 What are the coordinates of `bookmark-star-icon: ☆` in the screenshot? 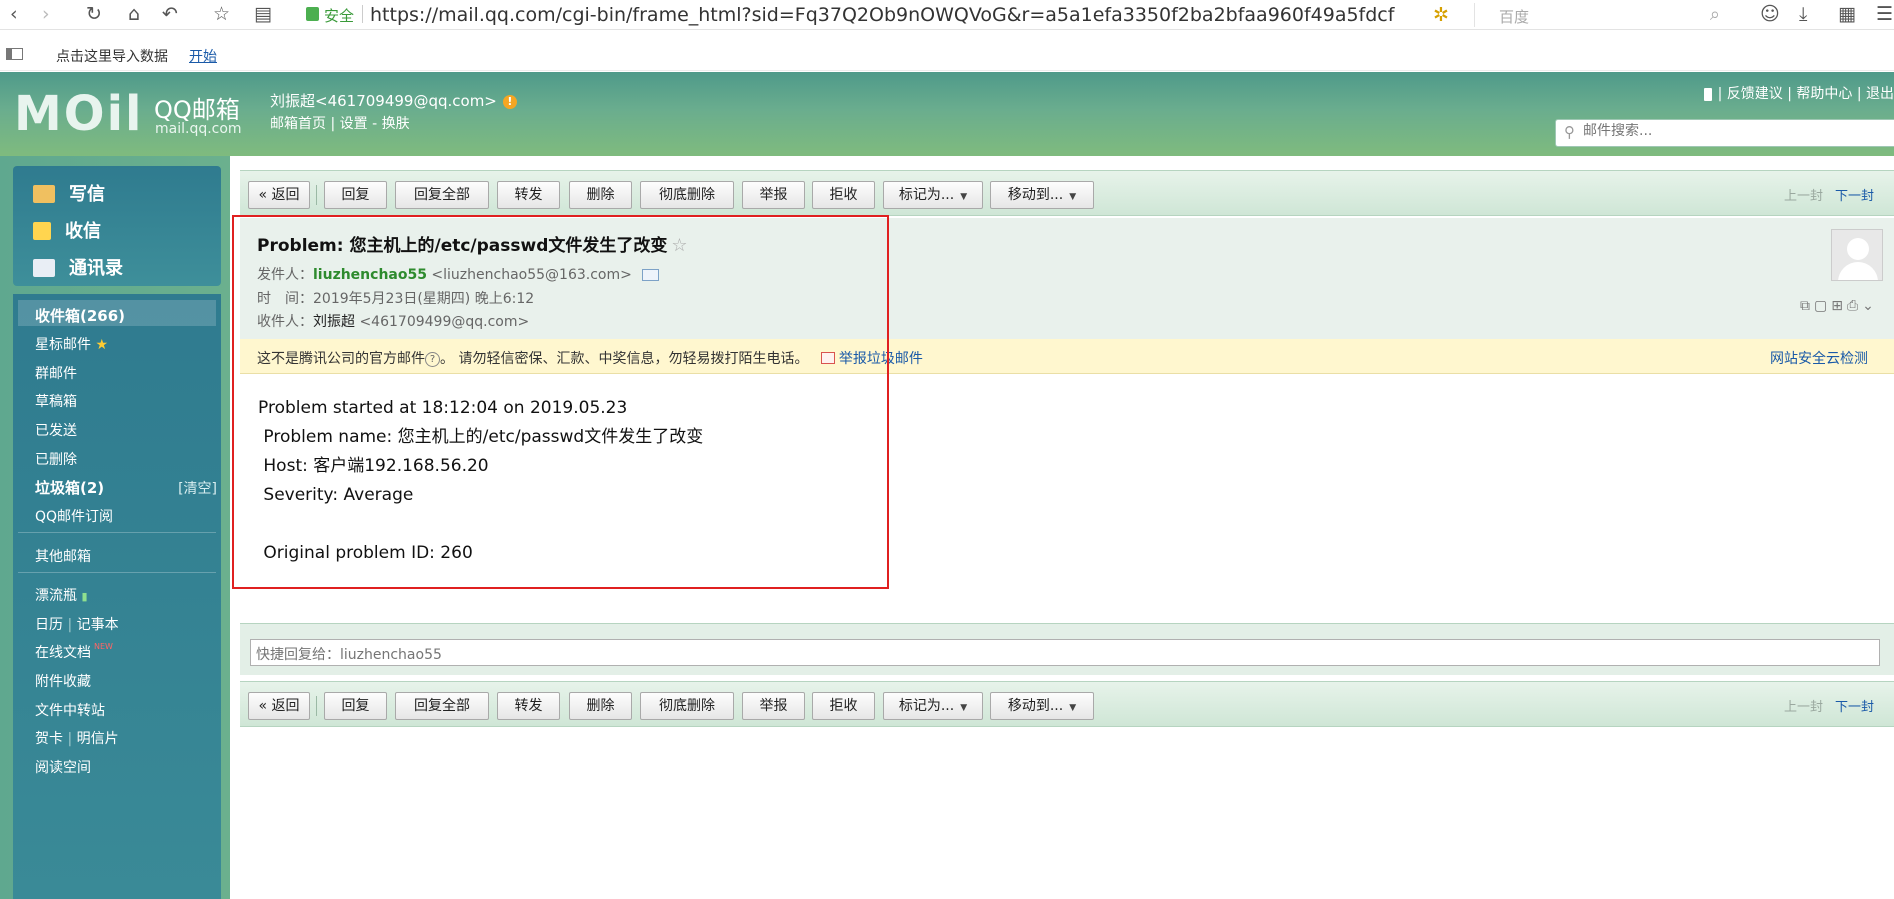 It's located at (221, 14).